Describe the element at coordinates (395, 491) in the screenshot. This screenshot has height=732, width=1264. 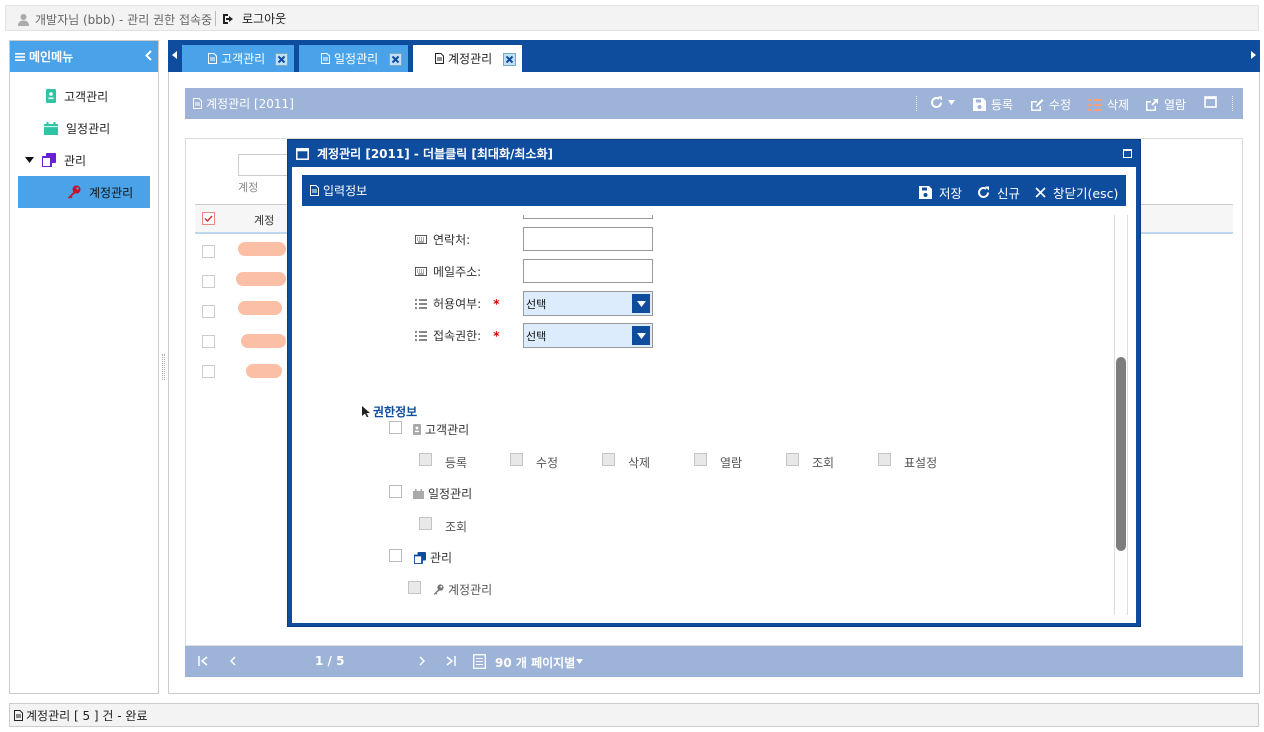
I see `perm-schedule-checkbox` at that location.